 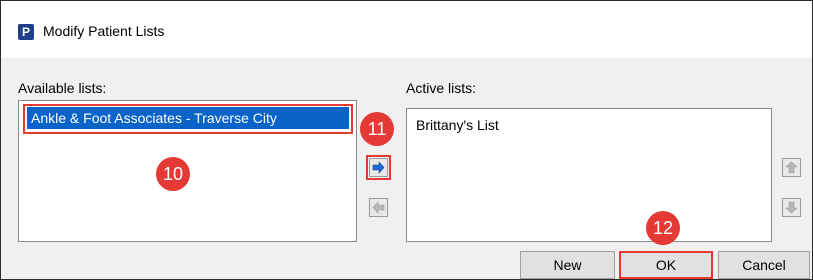 I want to click on arrow-up-icon, so click(x=791, y=167).